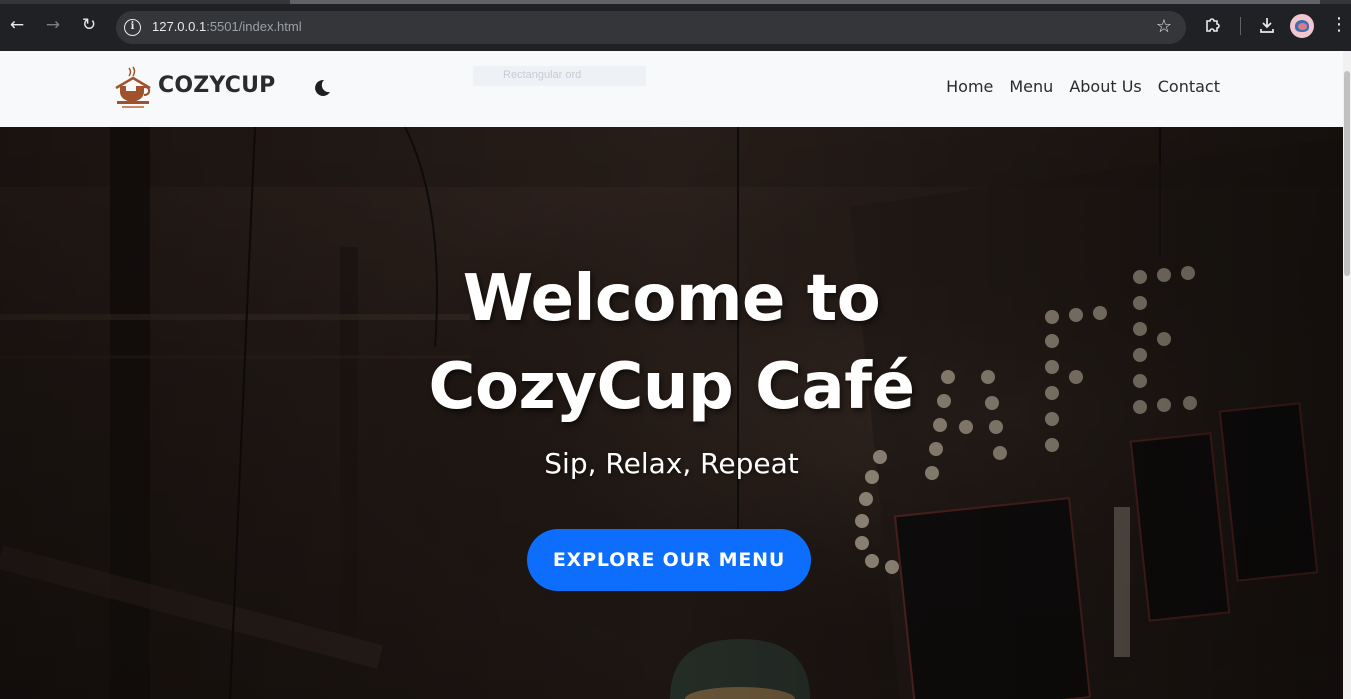  I want to click on avatar-graphic-face, so click(1302, 26).